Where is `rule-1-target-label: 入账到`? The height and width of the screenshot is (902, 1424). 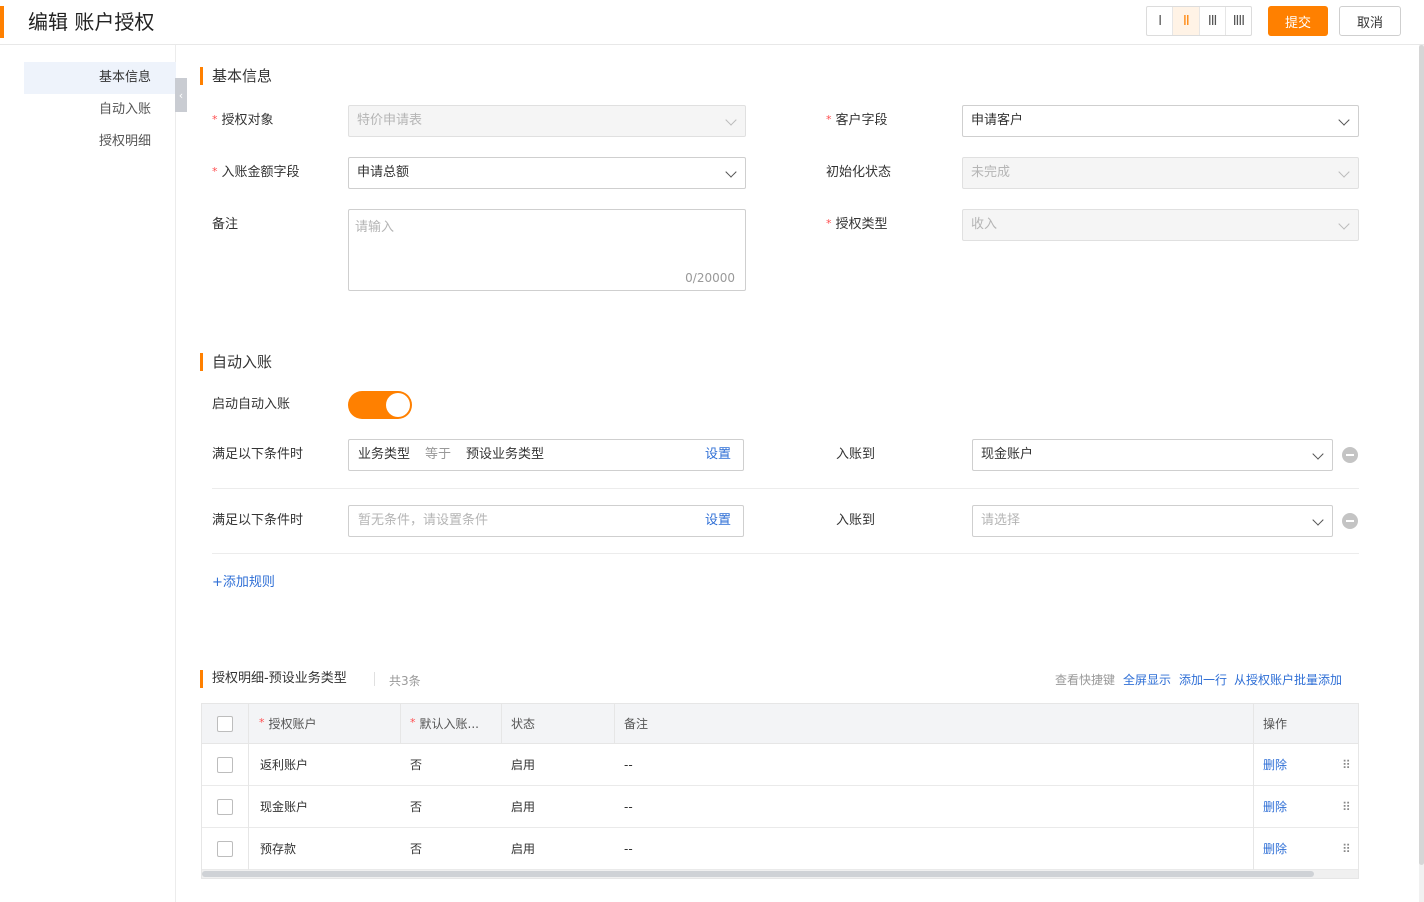 rule-1-target-label: 入账到 is located at coordinates (856, 454).